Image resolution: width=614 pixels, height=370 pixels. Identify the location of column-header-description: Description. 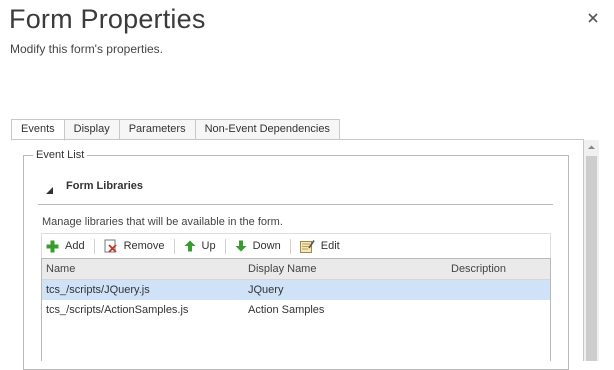
(478, 269).